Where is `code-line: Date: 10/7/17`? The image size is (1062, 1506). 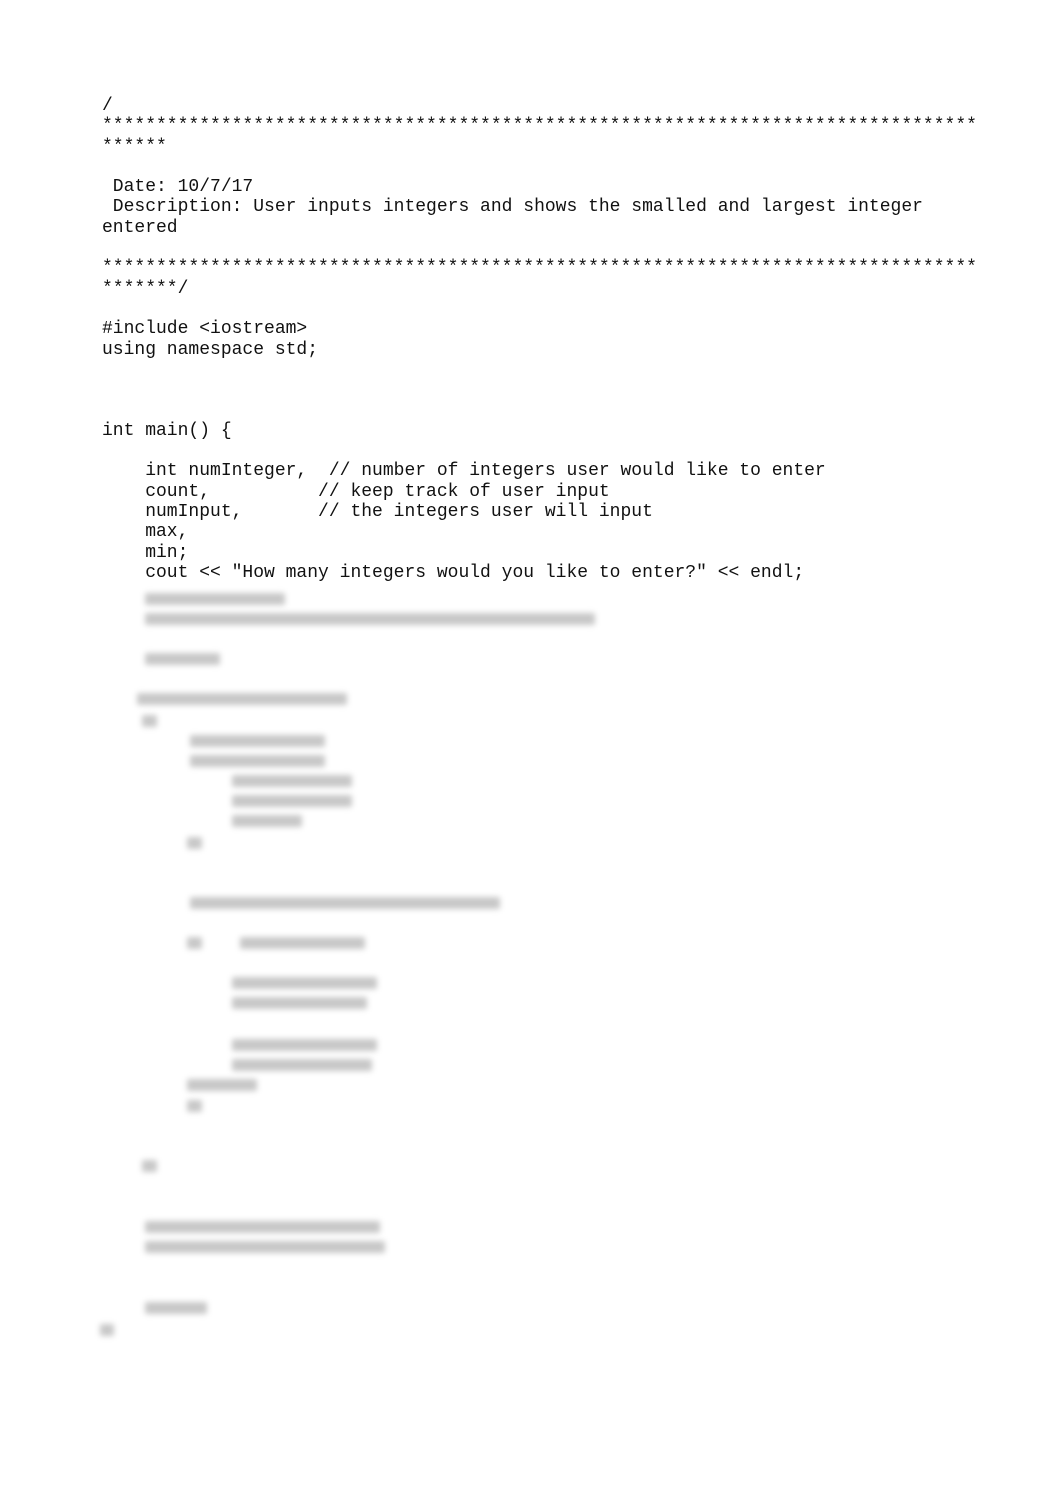
code-line: Date: 10/7/17 is located at coordinates (178, 187).